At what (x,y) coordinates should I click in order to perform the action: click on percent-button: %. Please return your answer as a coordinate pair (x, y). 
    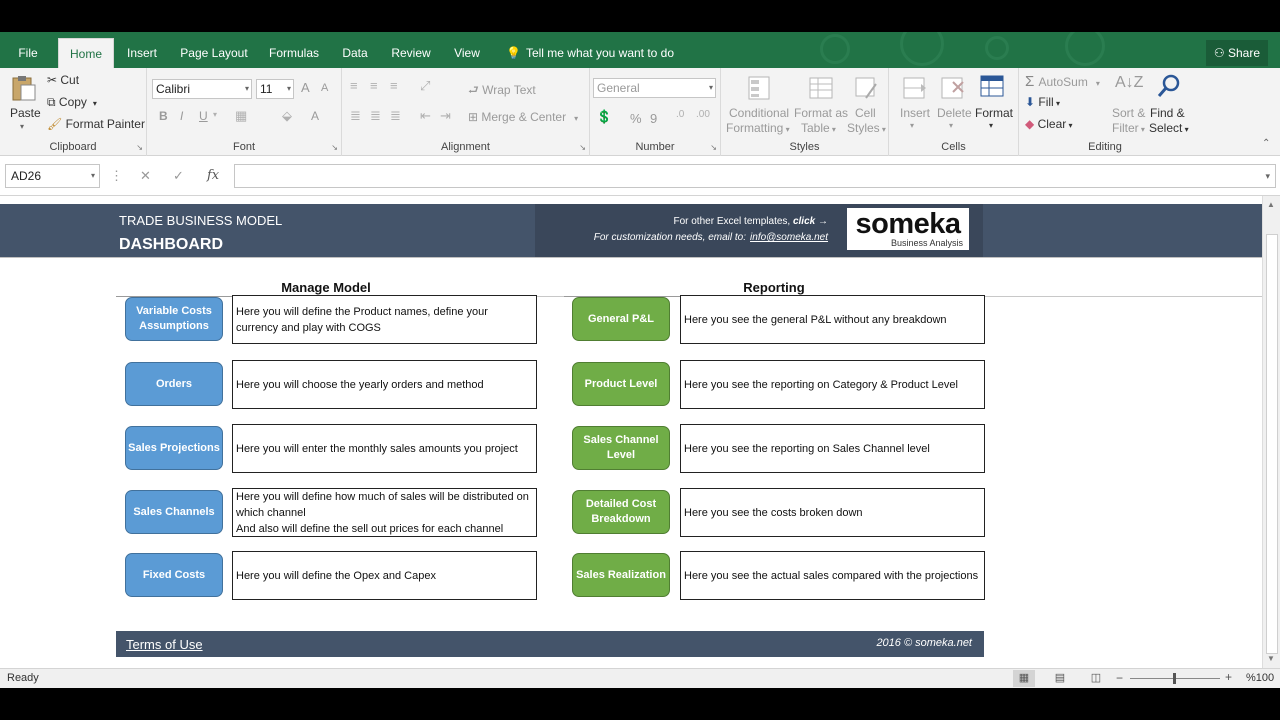
    Looking at the image, I should click on (636, 118).